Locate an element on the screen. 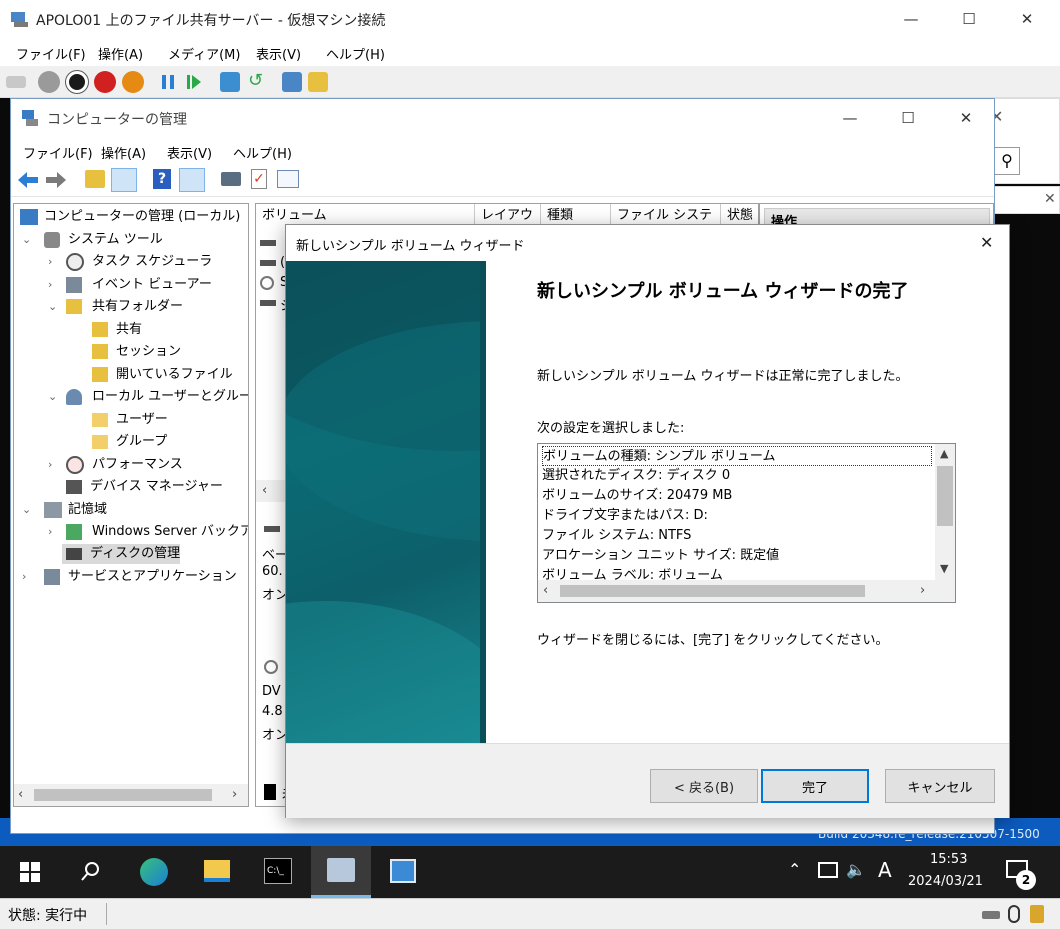 This screenshot has width=1060, height=929. connect-icon is located at coordinates (231, 179).